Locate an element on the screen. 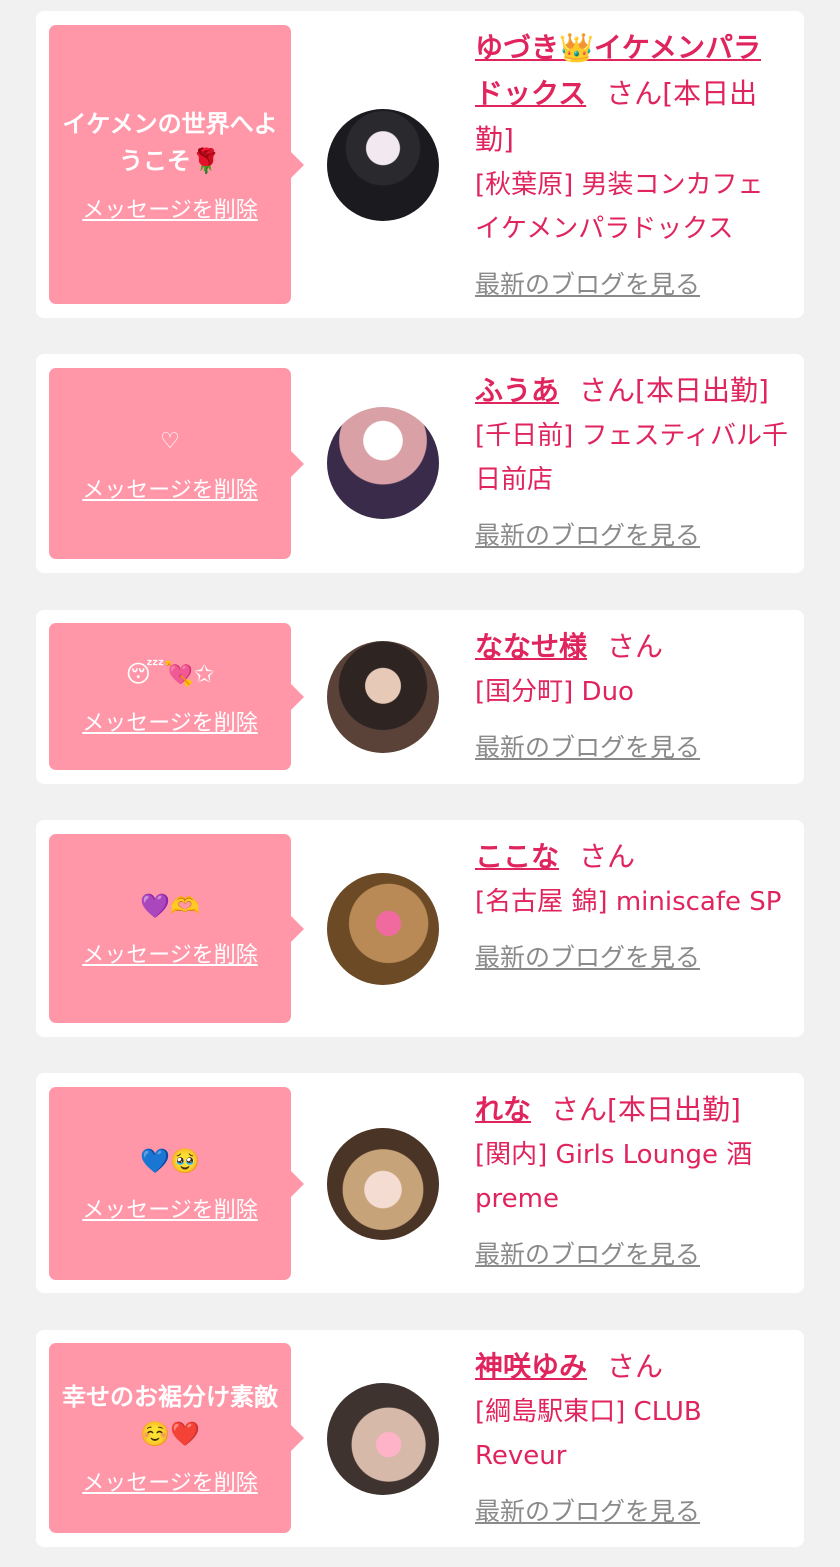  message-bubble: イケメンの世界へようこそ🌹 メッセージを削除 is located at coordinates (176, 164).